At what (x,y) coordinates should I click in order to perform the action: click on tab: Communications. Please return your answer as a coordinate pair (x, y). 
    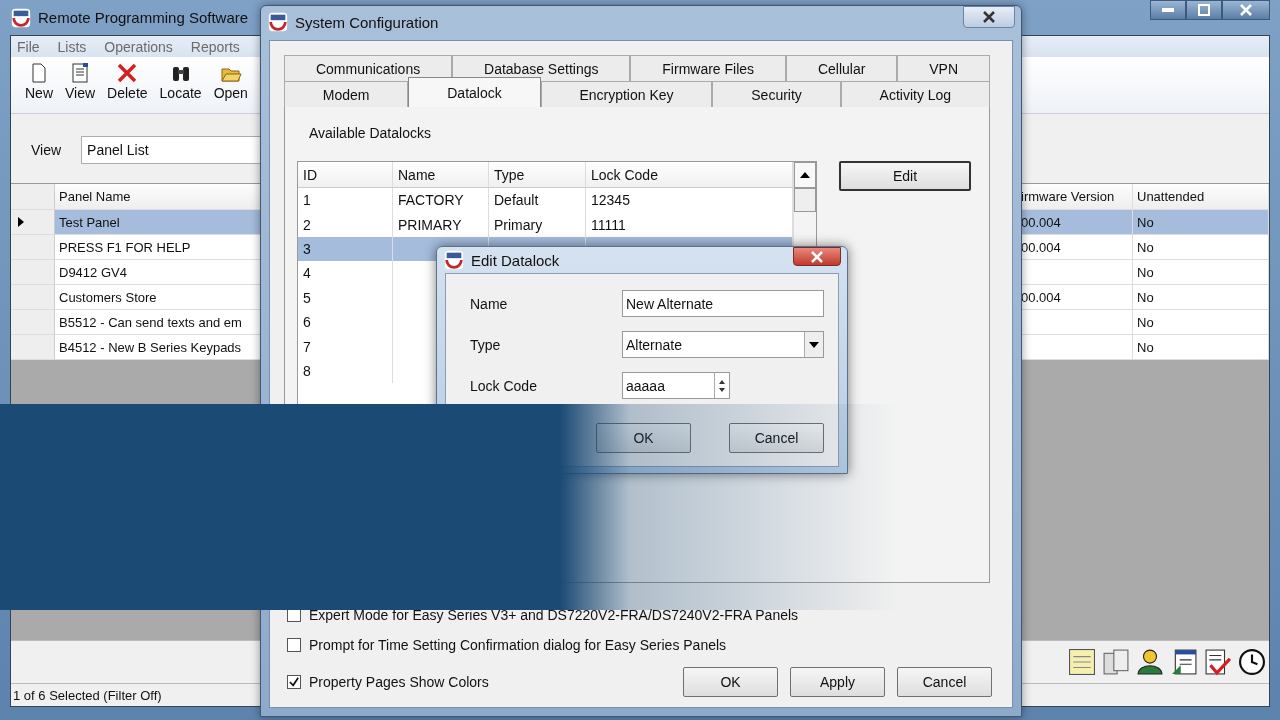
    Looking at the image, I should click on (368, 68).